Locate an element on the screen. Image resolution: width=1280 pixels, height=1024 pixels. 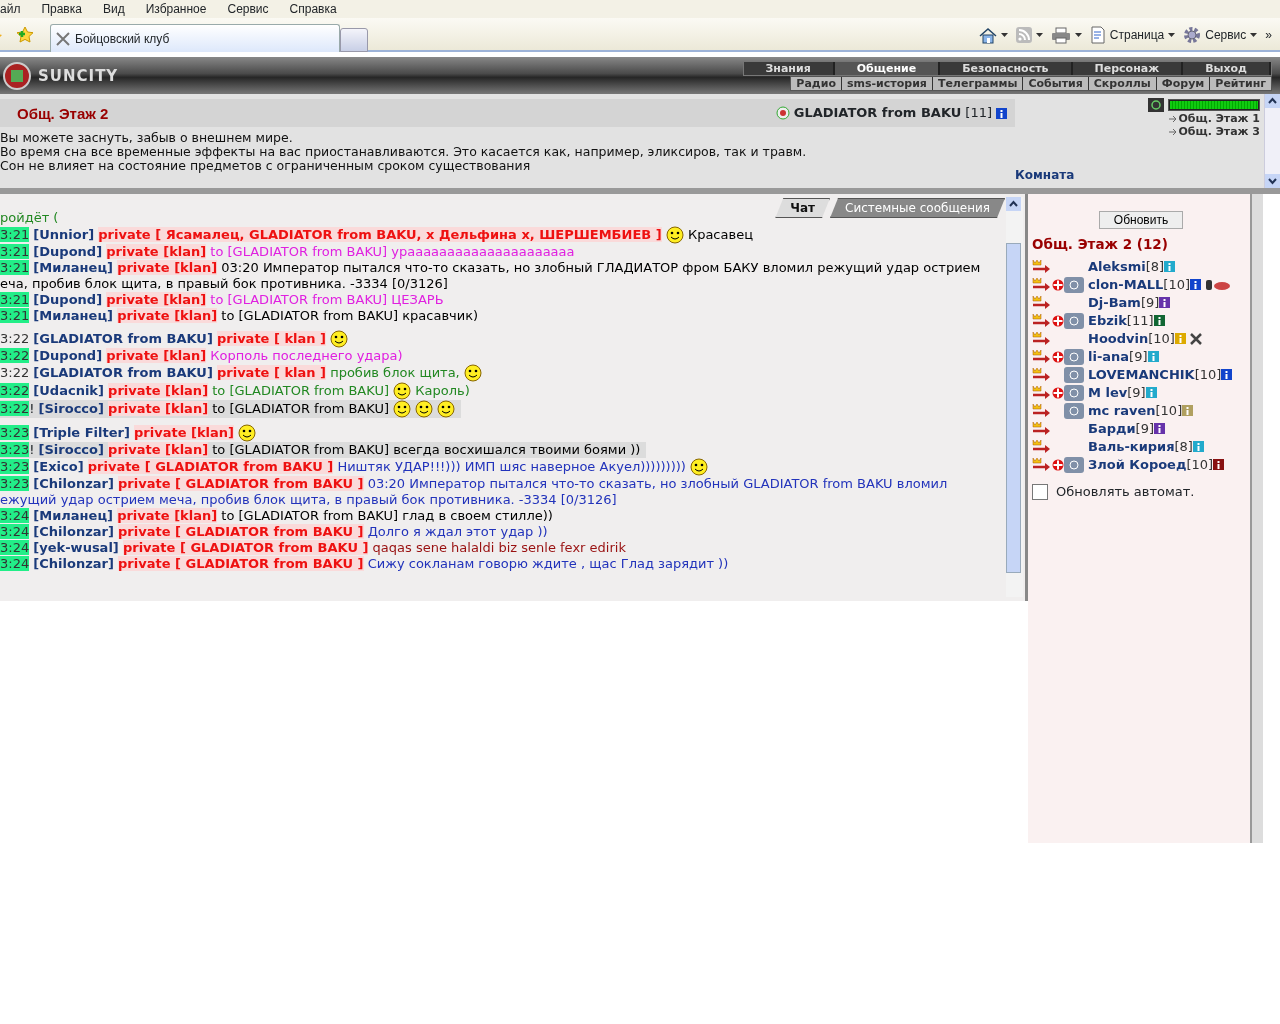
exit-link: Общ. Этаж 1 is located at coordinates (1214, 118).